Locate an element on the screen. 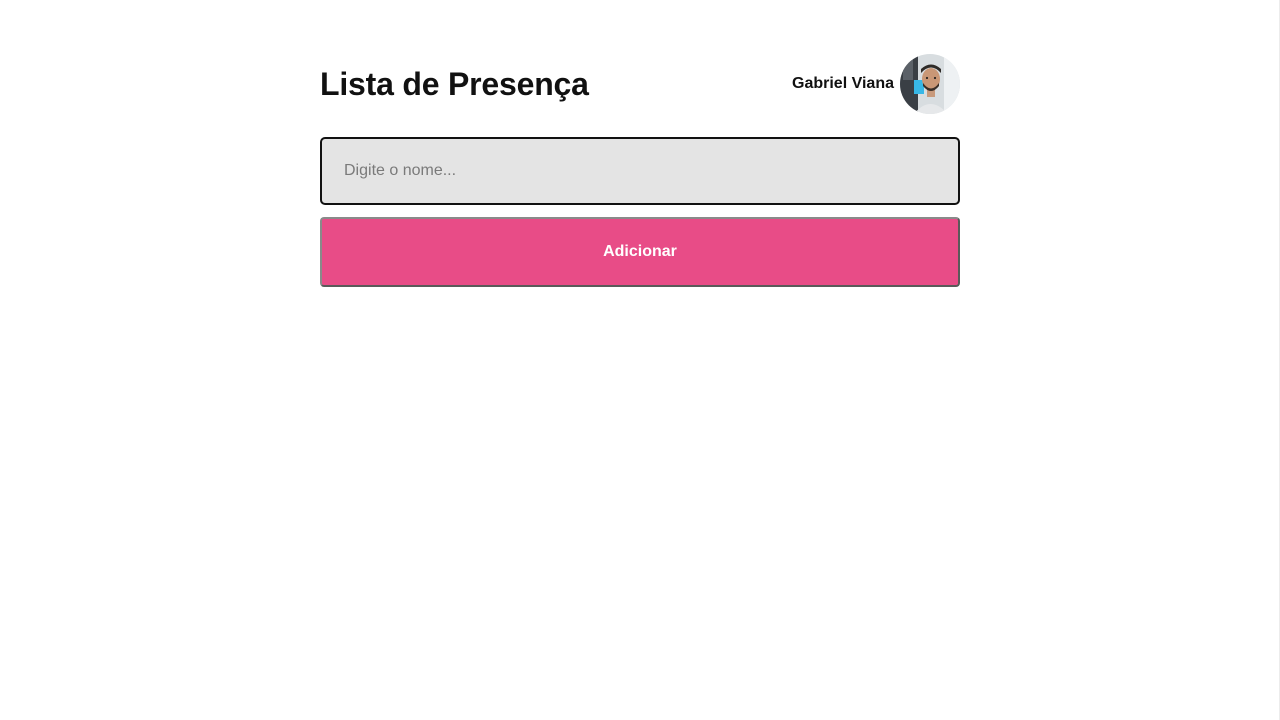 The width and height of the screenshot is (1280, 720). name-input is located at coordinates (640, 171).